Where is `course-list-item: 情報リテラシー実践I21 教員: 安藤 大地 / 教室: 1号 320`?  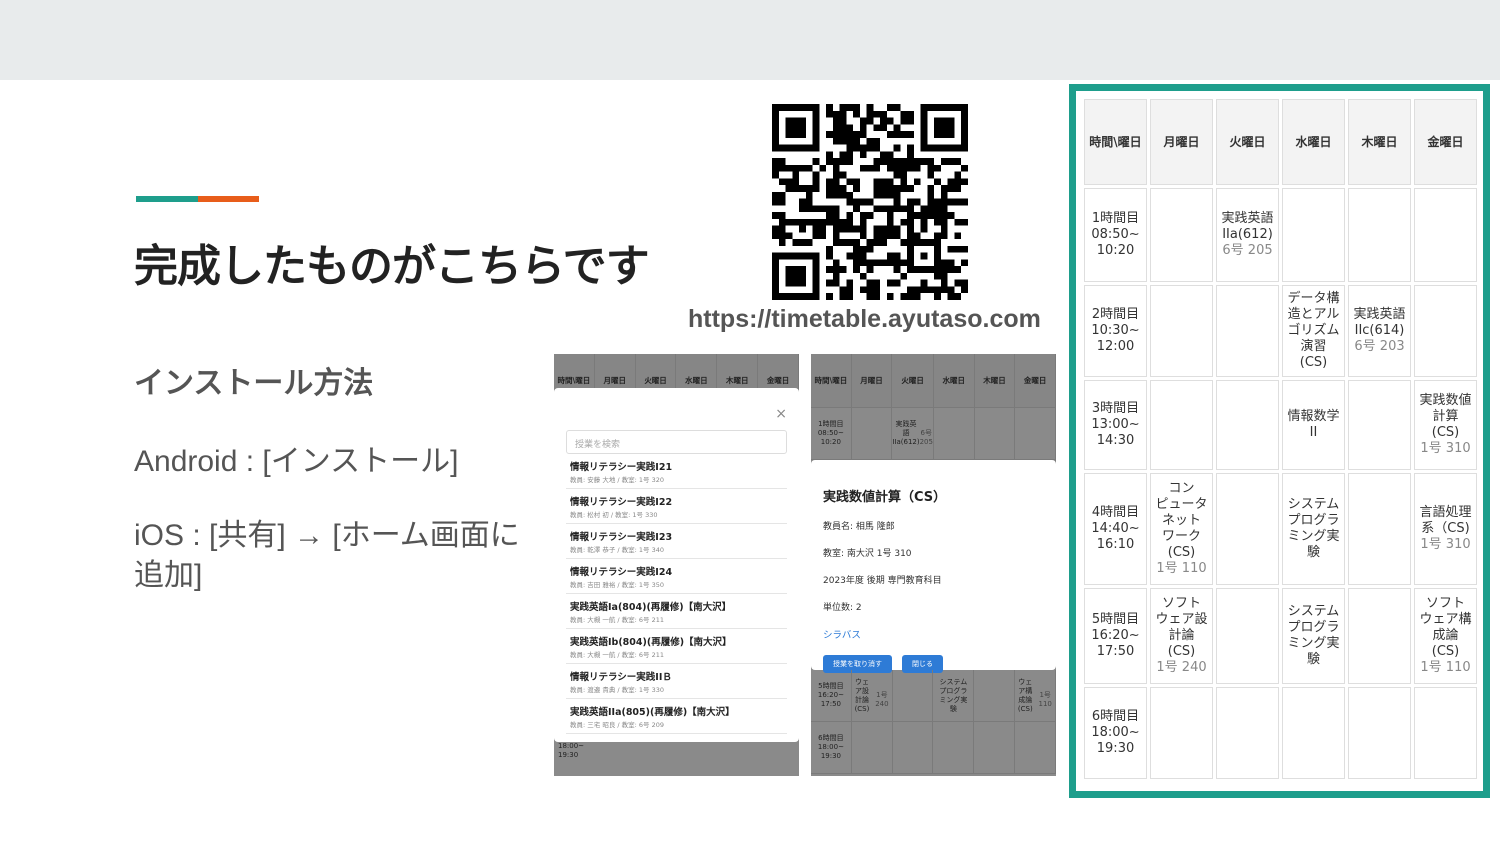
course-list-item: 情報リテラシー実践I21 教員: 安藤 大地 / 教室: 1号 320 is located at coordinates (676, 471).